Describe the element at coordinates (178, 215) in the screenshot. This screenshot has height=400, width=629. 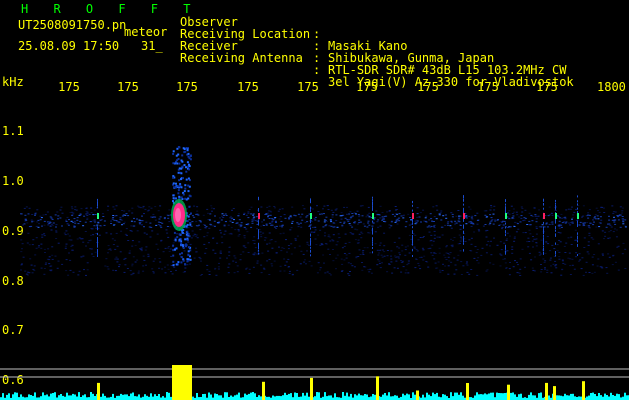
I see `echo-core-inner` at that location.